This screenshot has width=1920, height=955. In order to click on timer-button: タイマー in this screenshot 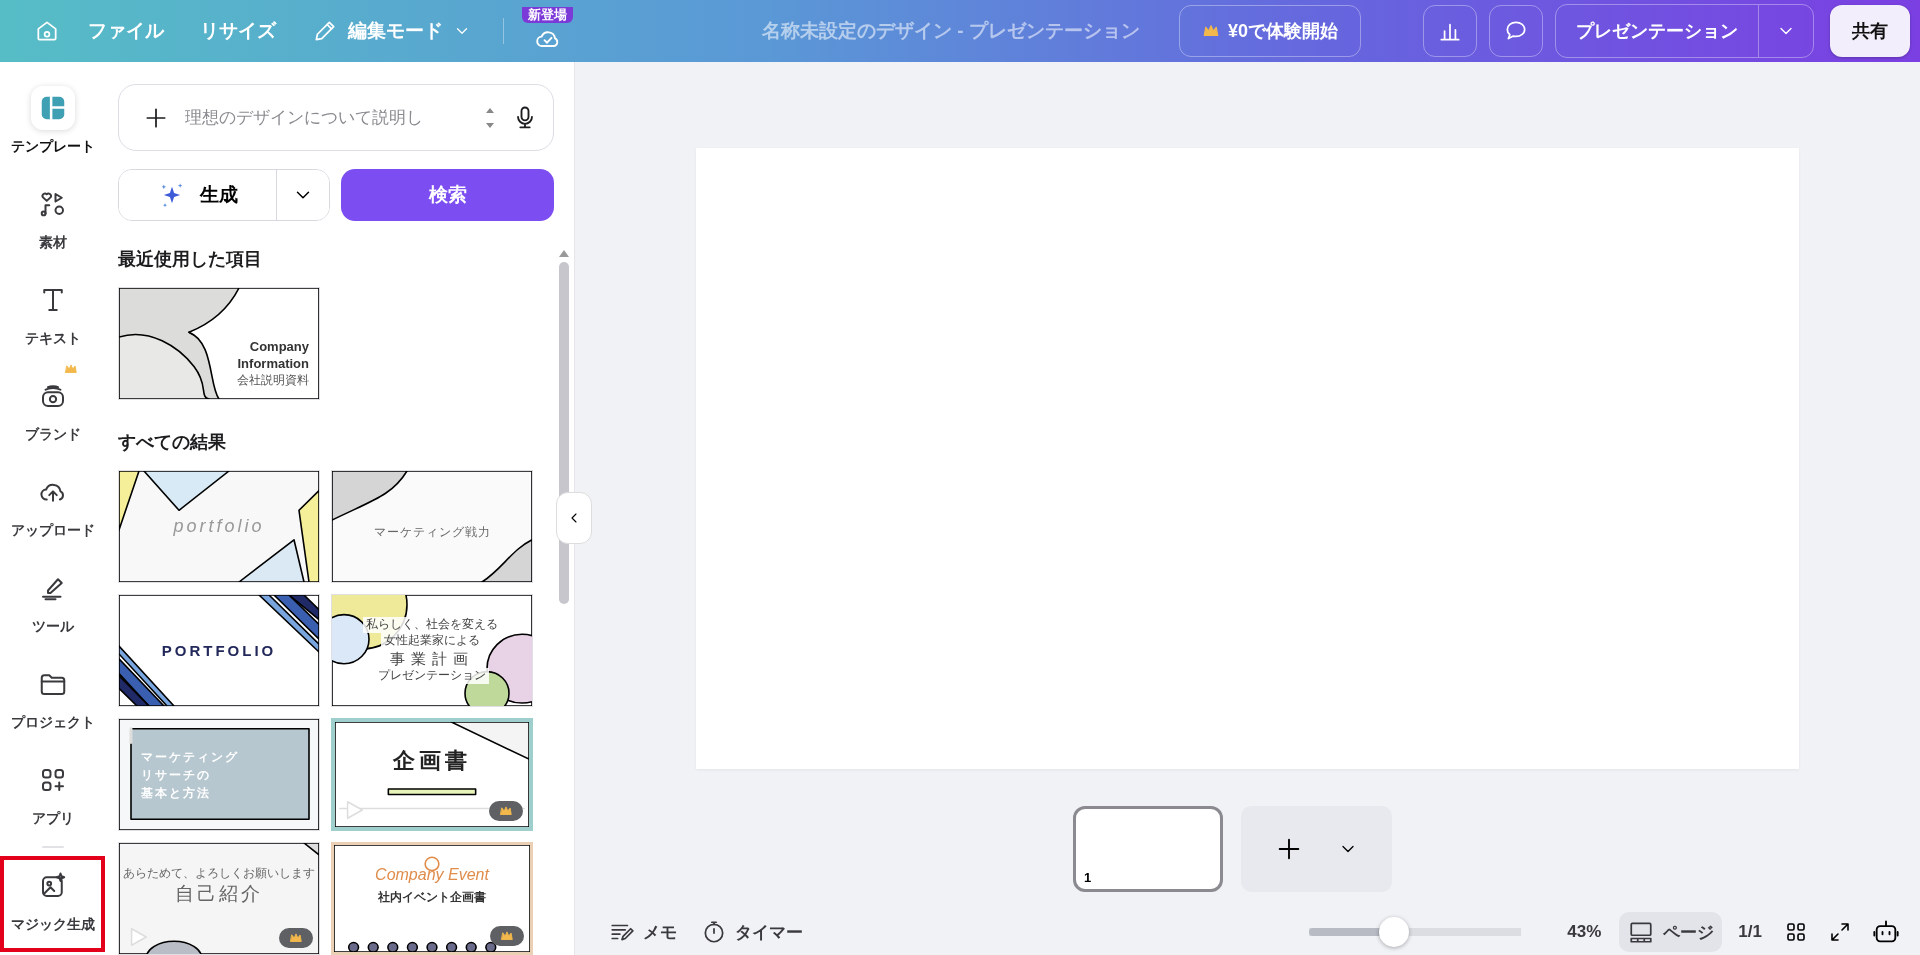, I will do `click(752, 932)`.